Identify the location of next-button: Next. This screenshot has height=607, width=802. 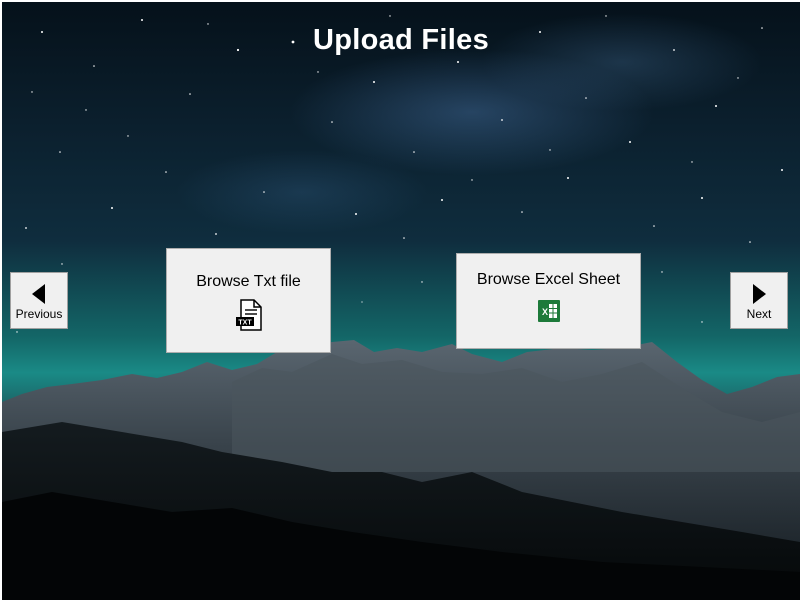
(759, 300).